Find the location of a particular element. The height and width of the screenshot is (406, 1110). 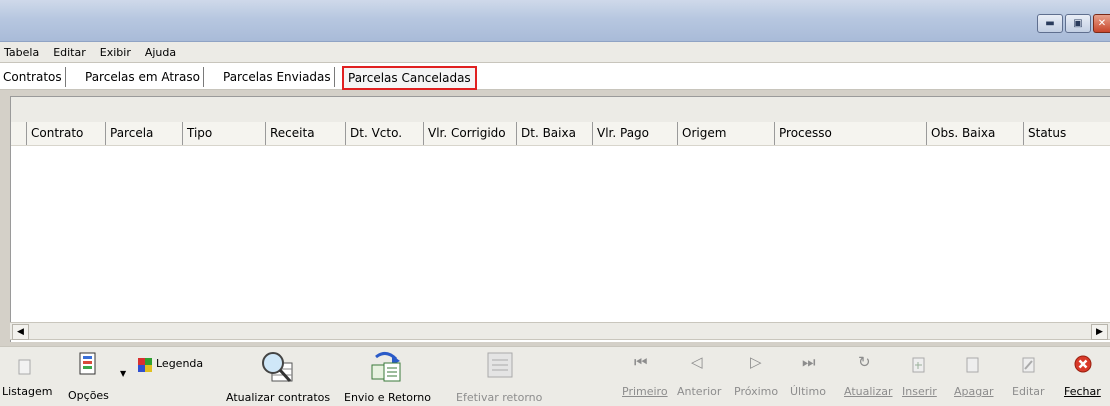

minimize-icon: ▬ is located at coordinates (1050, 23).